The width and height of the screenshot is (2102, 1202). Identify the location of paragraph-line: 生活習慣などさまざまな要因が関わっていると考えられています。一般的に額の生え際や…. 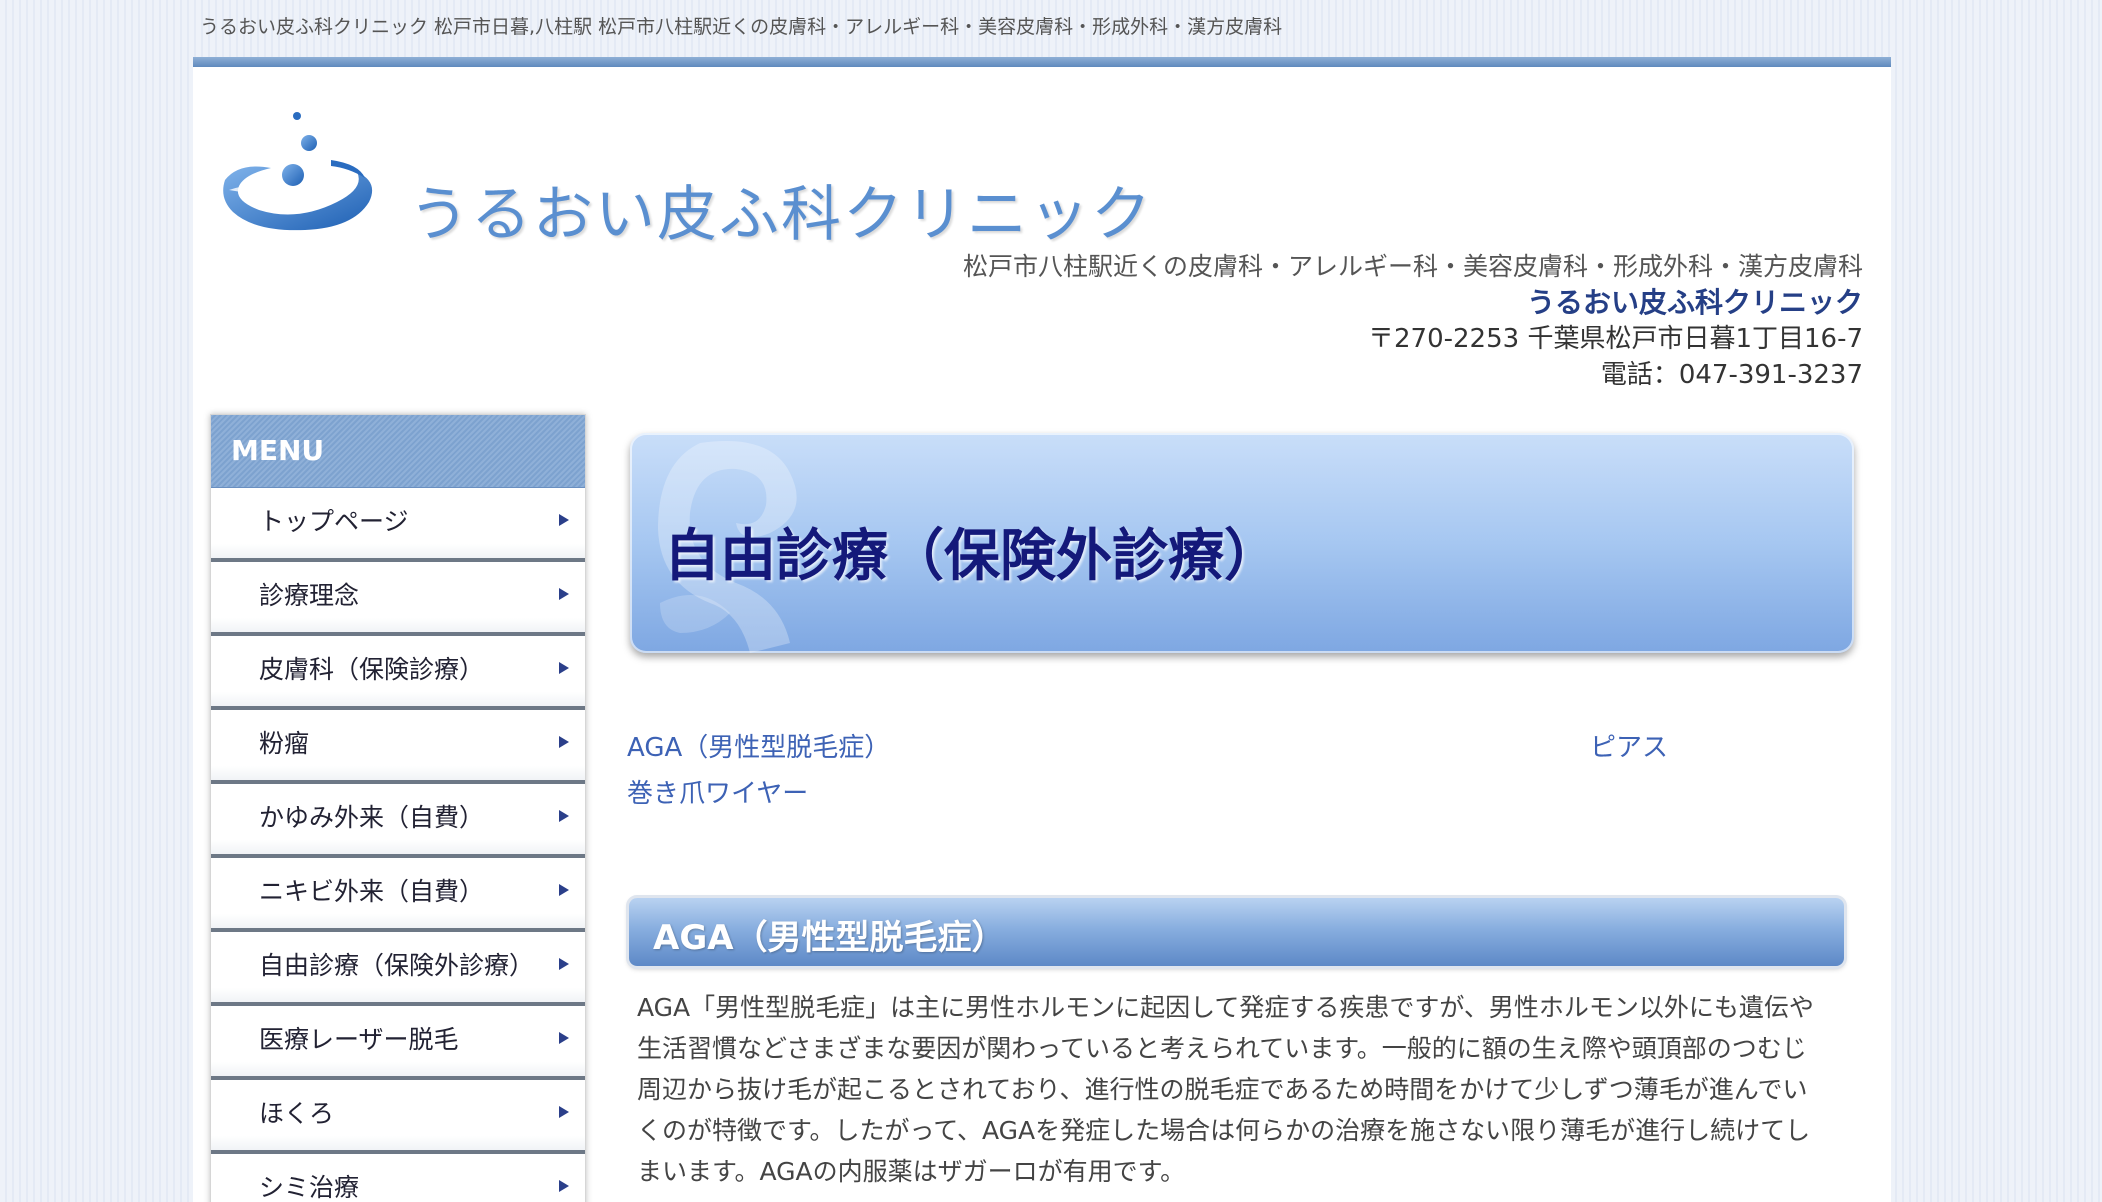
(1222, 1048).